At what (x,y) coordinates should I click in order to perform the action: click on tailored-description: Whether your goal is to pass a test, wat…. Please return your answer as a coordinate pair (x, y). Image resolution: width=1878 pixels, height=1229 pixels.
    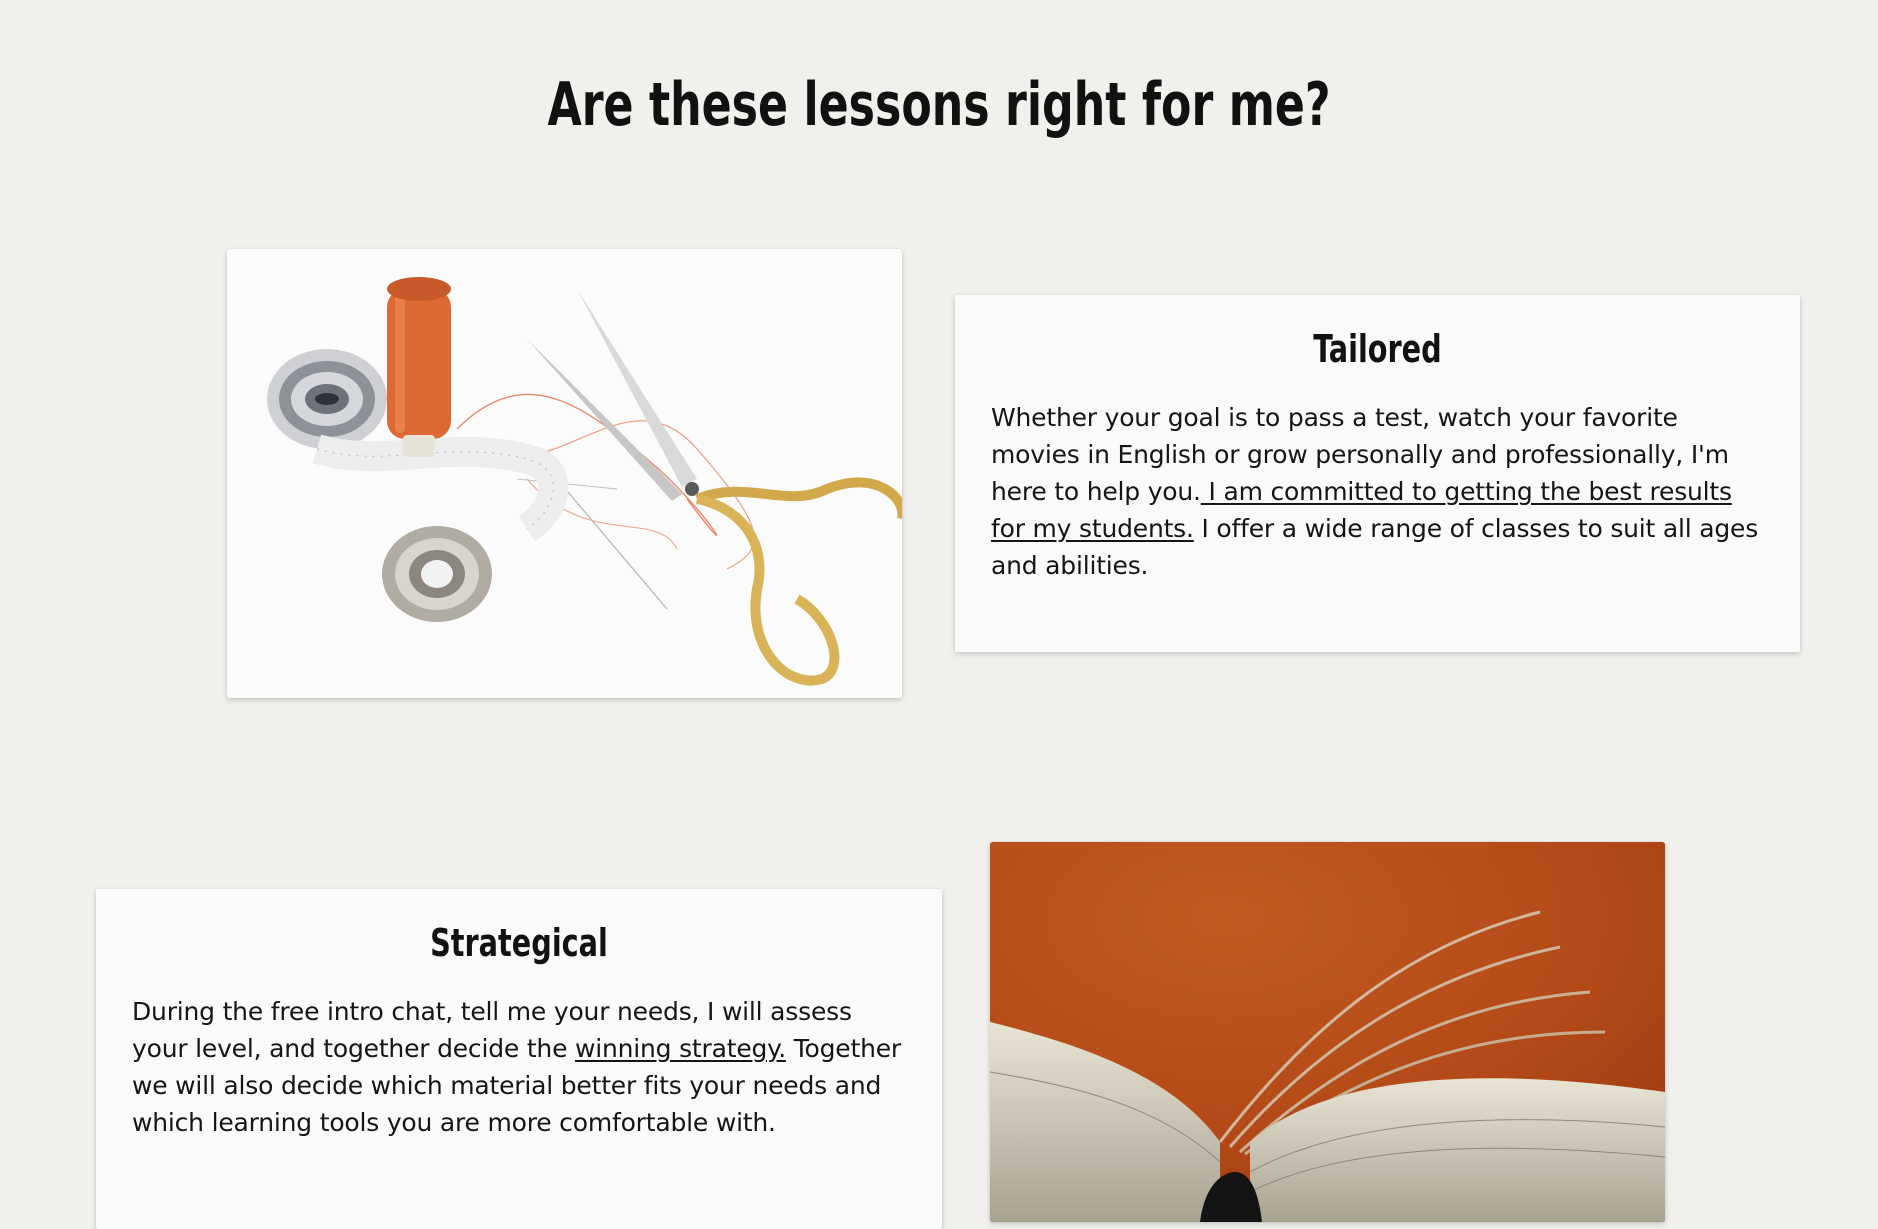
    Looking at the image, I should click on (1377, 491).